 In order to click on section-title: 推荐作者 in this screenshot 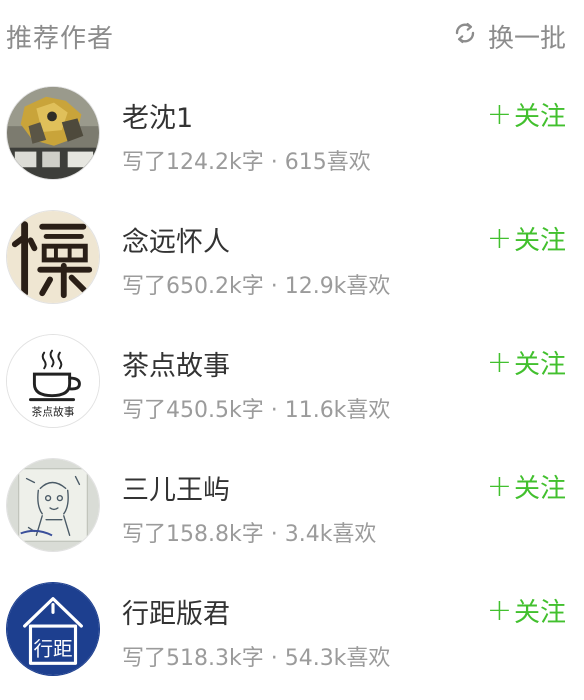, I will do `click(60, 39)`.